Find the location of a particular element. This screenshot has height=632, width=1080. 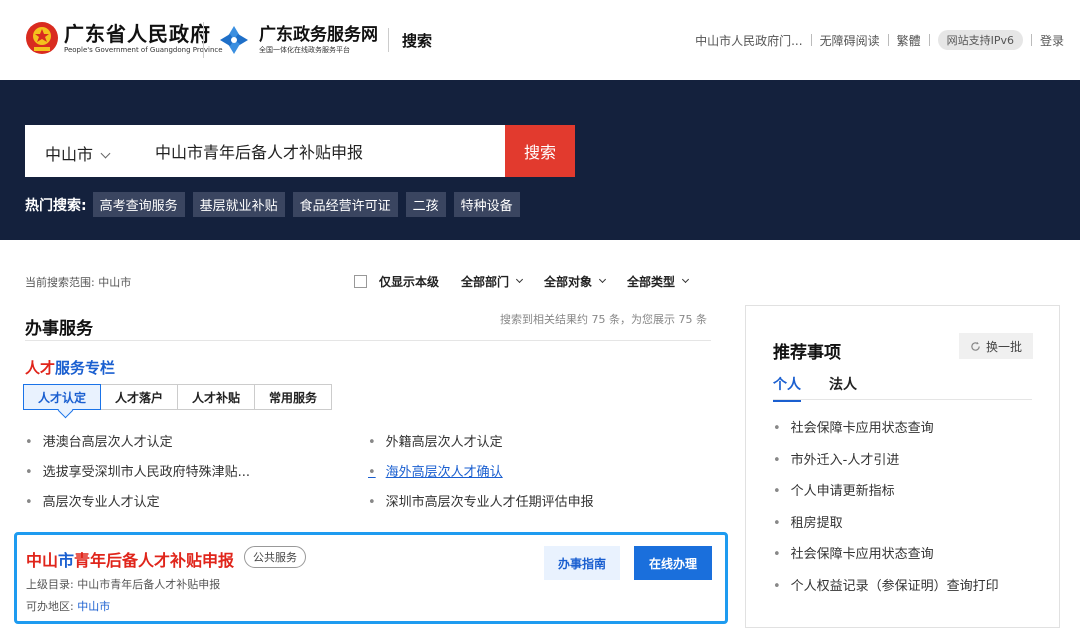

hot-tag: 基层就业补贴 is located at coordinates (238, 204).